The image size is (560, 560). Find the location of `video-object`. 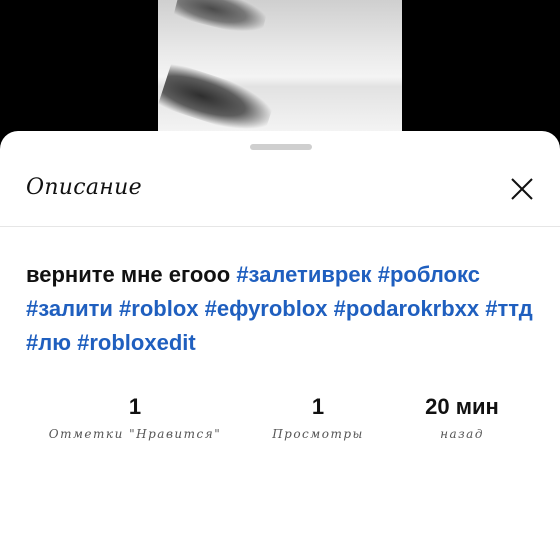

video-object is located at coordinates (221, 19).